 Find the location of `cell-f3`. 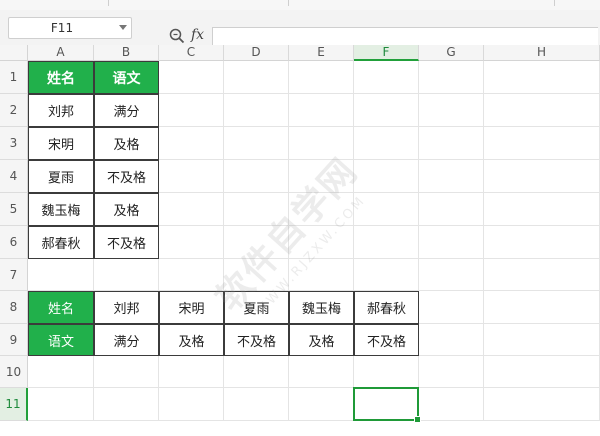

cell-f3 is located at coordinates (386, 143).